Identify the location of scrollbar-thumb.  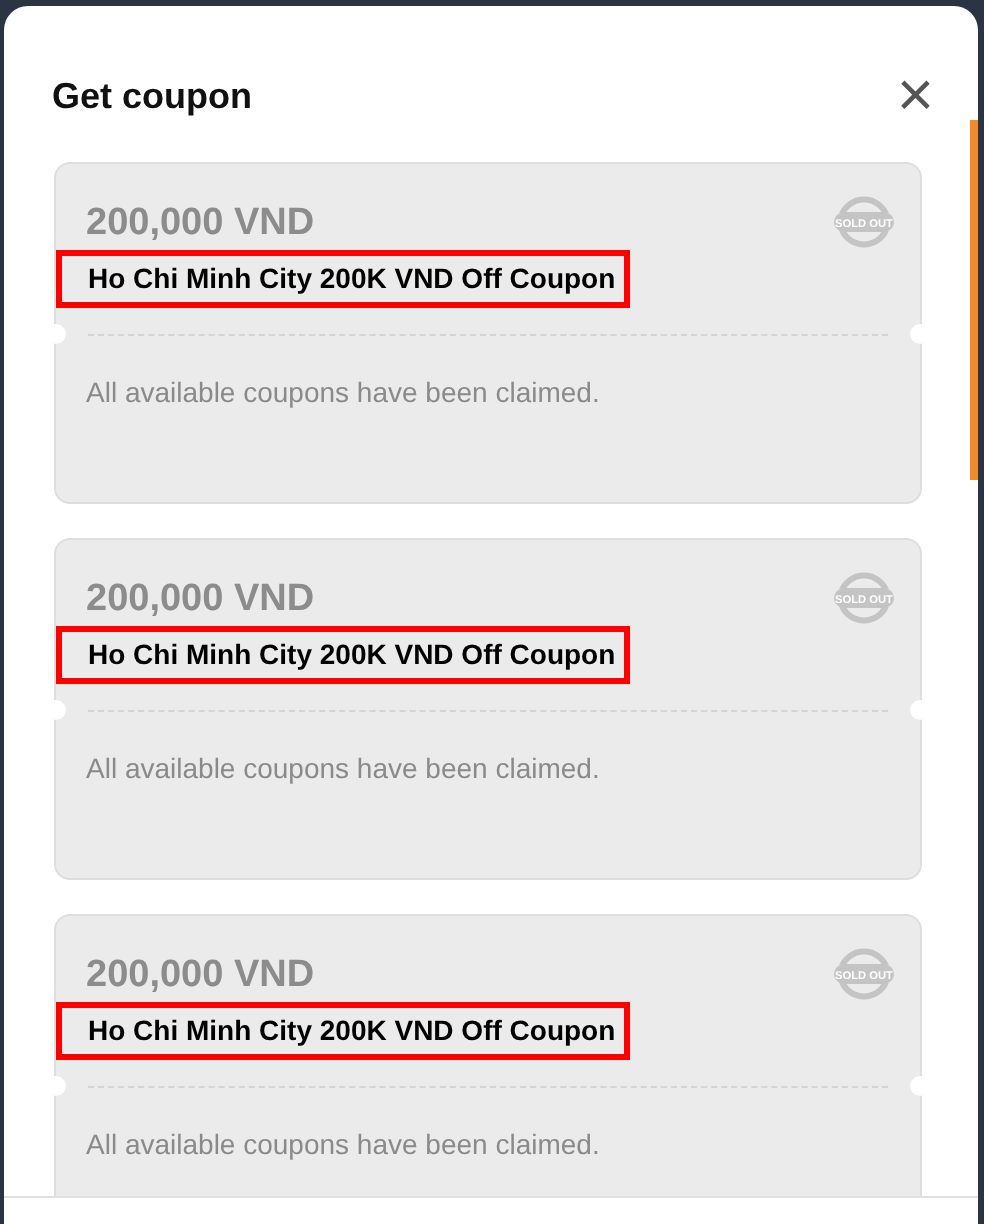
(974, 300).